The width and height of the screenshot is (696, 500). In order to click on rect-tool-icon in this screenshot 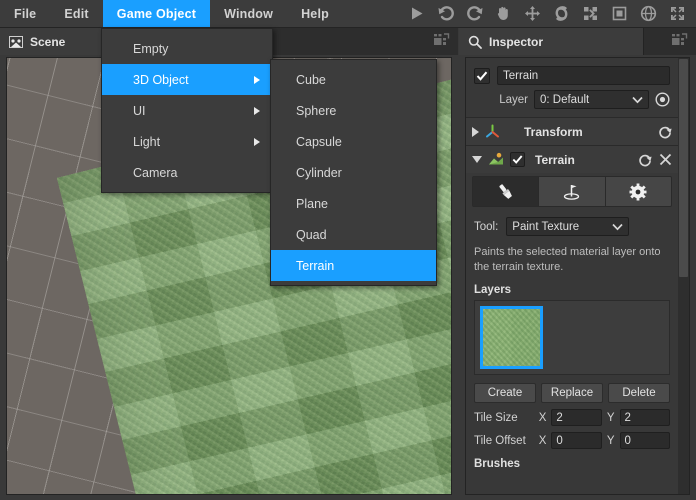, I will do `click(619, 14)`.